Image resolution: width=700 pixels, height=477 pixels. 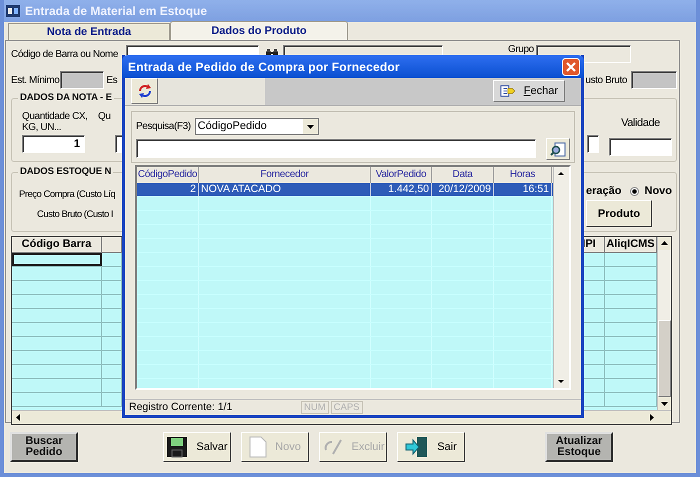 I want to click on table-cell: 20/12/2009, so click(x=463, y=189).